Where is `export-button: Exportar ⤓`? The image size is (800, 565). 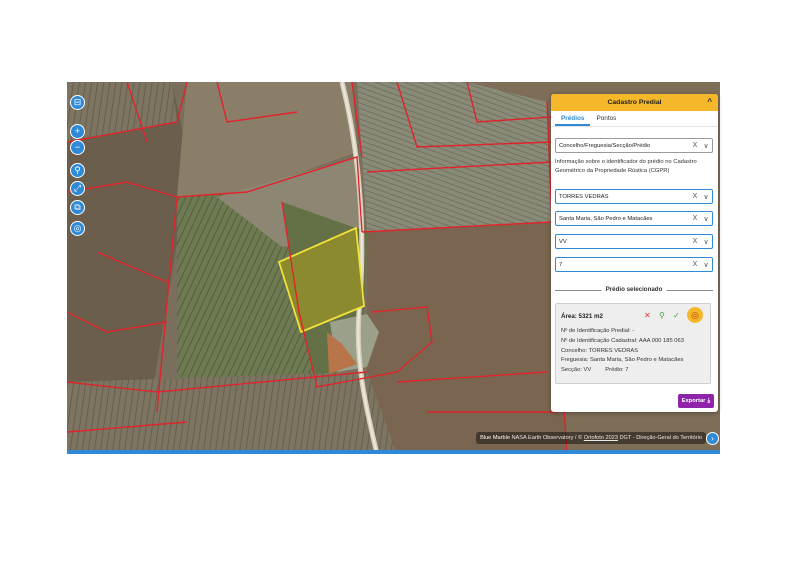
export-button: Exportar ⤓ is located at coordinates (695, 401).